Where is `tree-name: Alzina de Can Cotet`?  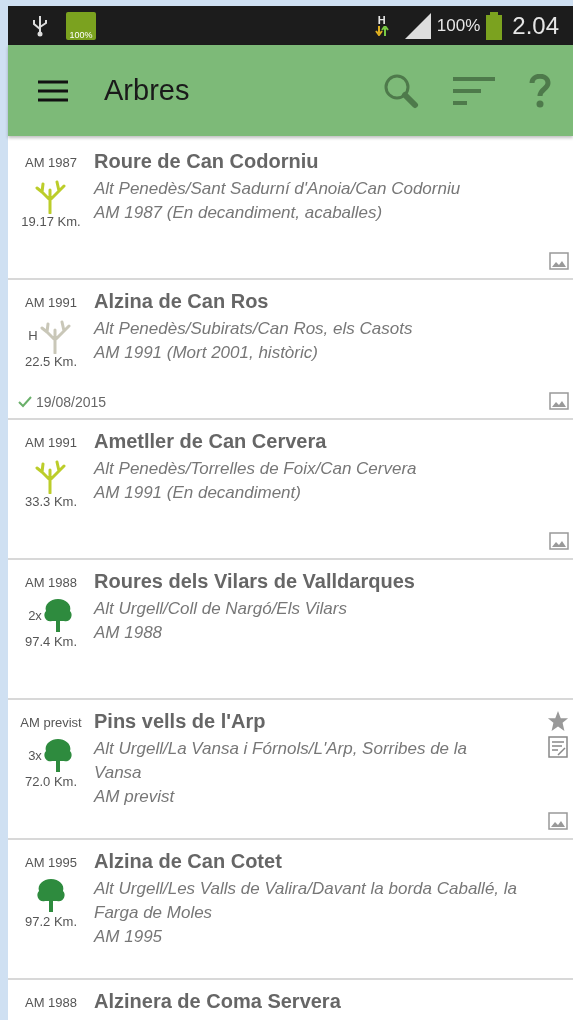 tree-name: Alzina de Can Cotet is located at coordinates (188, 861).